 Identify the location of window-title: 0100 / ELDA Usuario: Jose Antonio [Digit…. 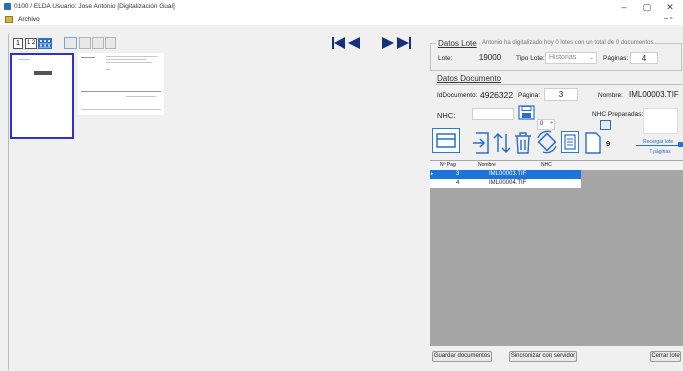
(94, 6).